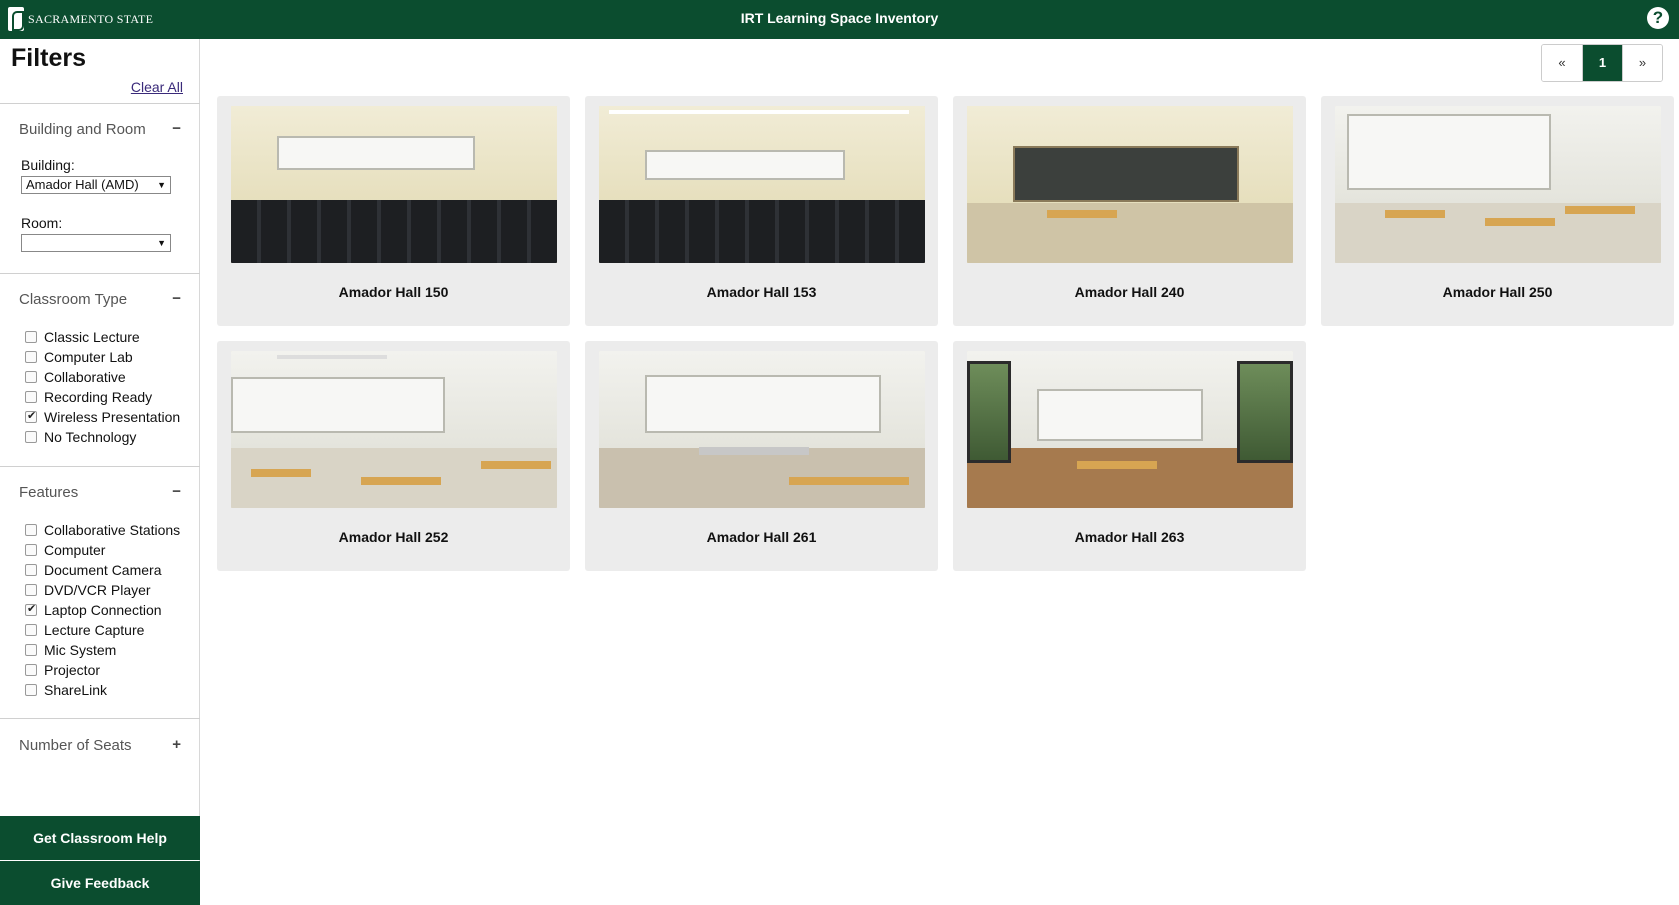 This screenshot has width=1679, height=905. I want to click on feature-option: Collaborative Stations, so click(102, 530).